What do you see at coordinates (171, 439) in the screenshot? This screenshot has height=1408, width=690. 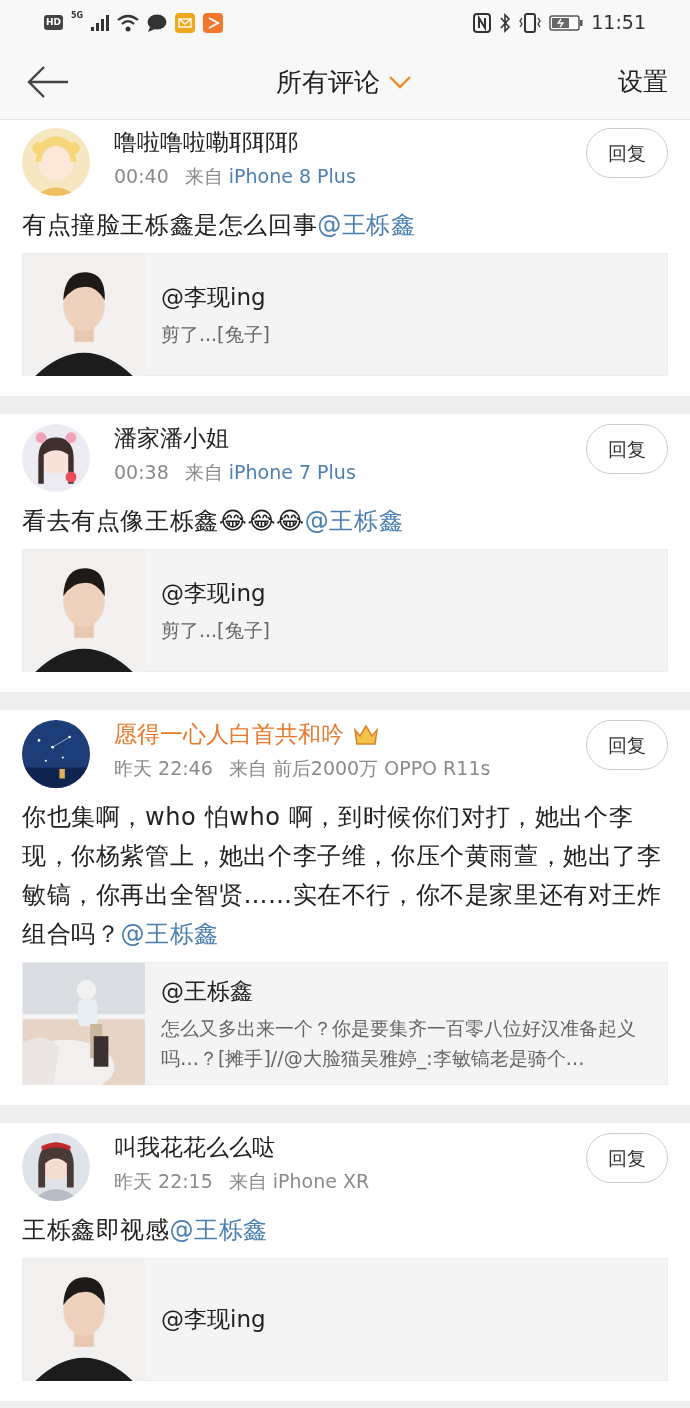 I see `user-name: 潘家潘小姐` at bounding box center [171, 439].